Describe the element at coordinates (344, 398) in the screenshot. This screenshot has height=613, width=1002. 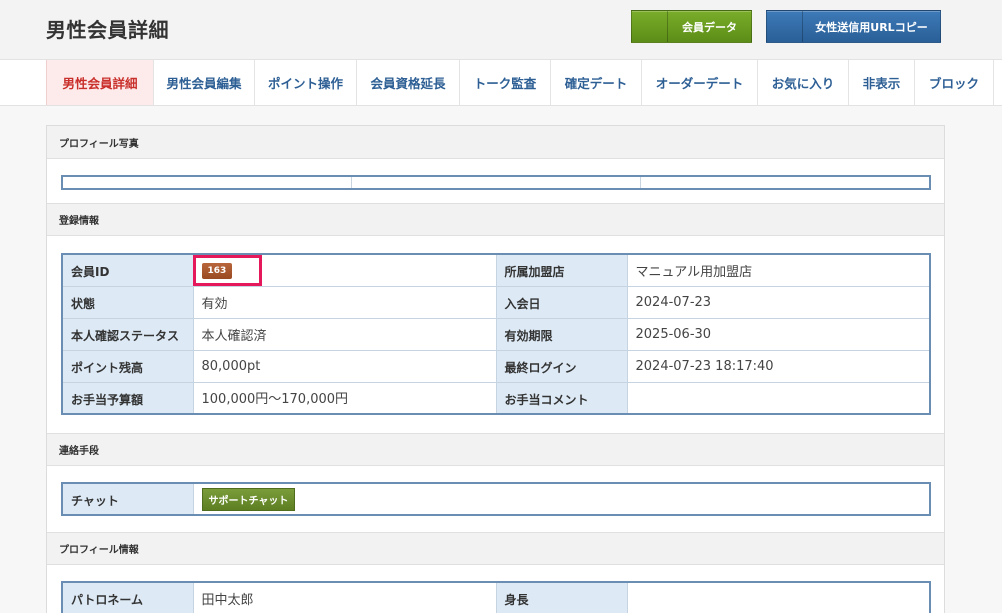
I see `allowance-budget-value: 100,000円〜170,000円` at that location.